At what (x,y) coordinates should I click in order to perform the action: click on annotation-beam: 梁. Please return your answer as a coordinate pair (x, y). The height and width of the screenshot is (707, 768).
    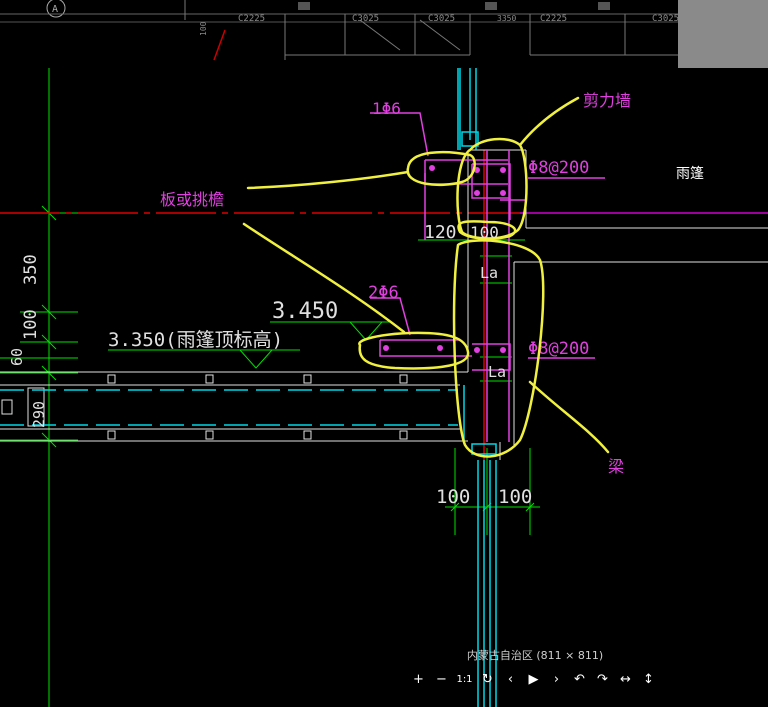
    Looking at the image, I should click on (616, 466).